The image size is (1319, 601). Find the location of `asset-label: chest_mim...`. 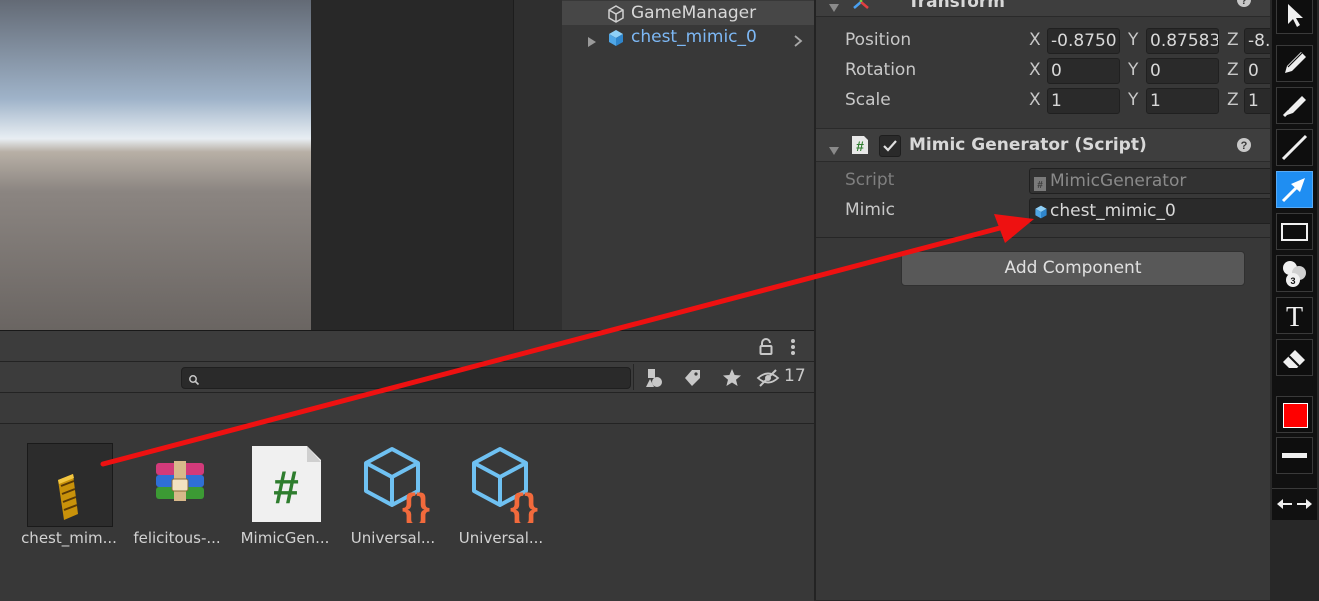

asset-label: chest_mim... is located at coordinates (69, 538).